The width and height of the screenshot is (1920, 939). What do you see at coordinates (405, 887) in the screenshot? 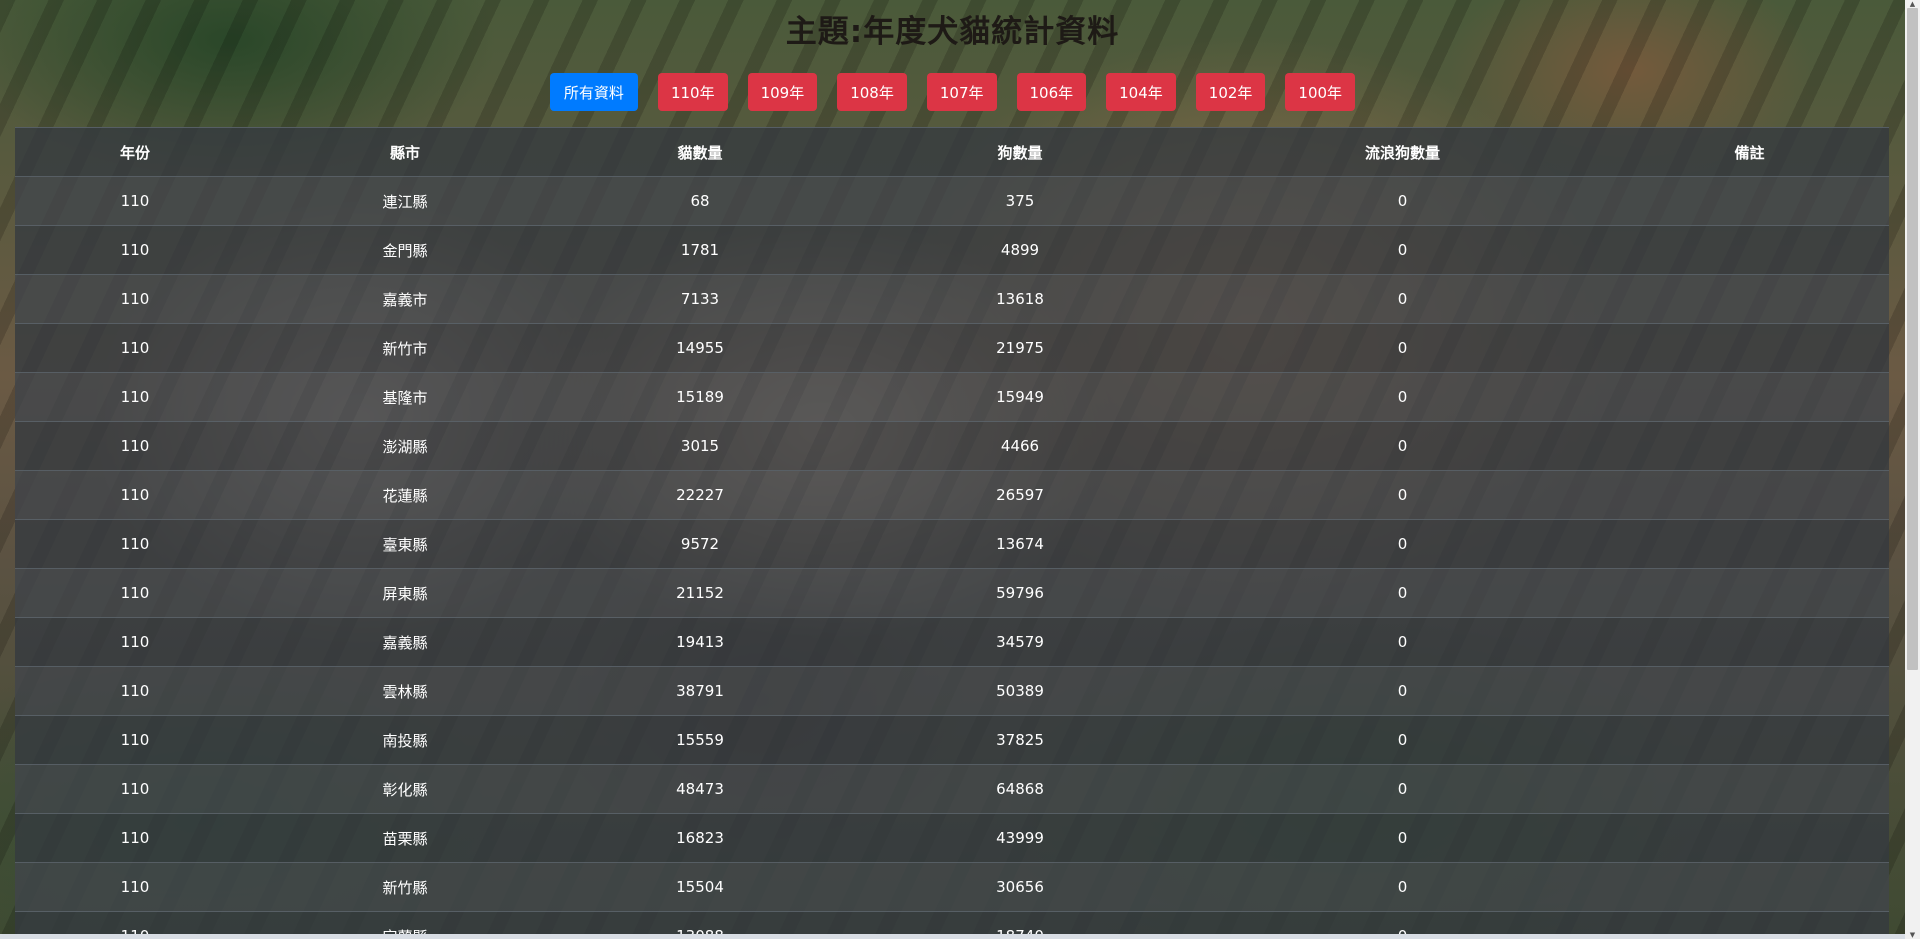
I see `cell-city: 新竹縣` at bounding box center [405, 887].